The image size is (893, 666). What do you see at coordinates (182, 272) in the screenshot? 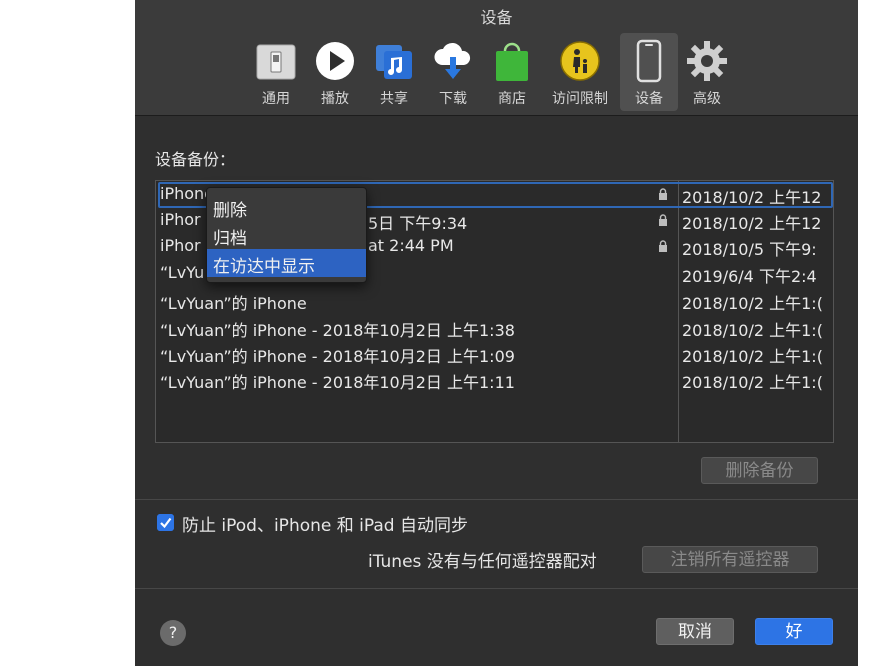
I see `backup-name: “LvYu` at bounding box center [182, 272].